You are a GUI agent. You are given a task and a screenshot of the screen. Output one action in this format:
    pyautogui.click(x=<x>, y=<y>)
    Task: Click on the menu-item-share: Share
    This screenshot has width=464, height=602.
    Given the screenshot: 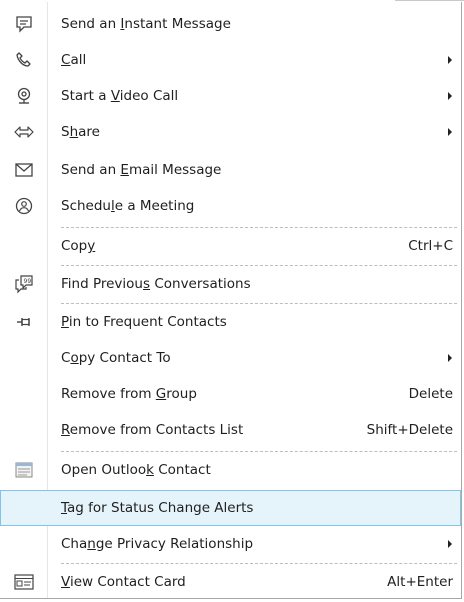 What is the action you would take?
    pyautogui.click(x=230, y=132)
    